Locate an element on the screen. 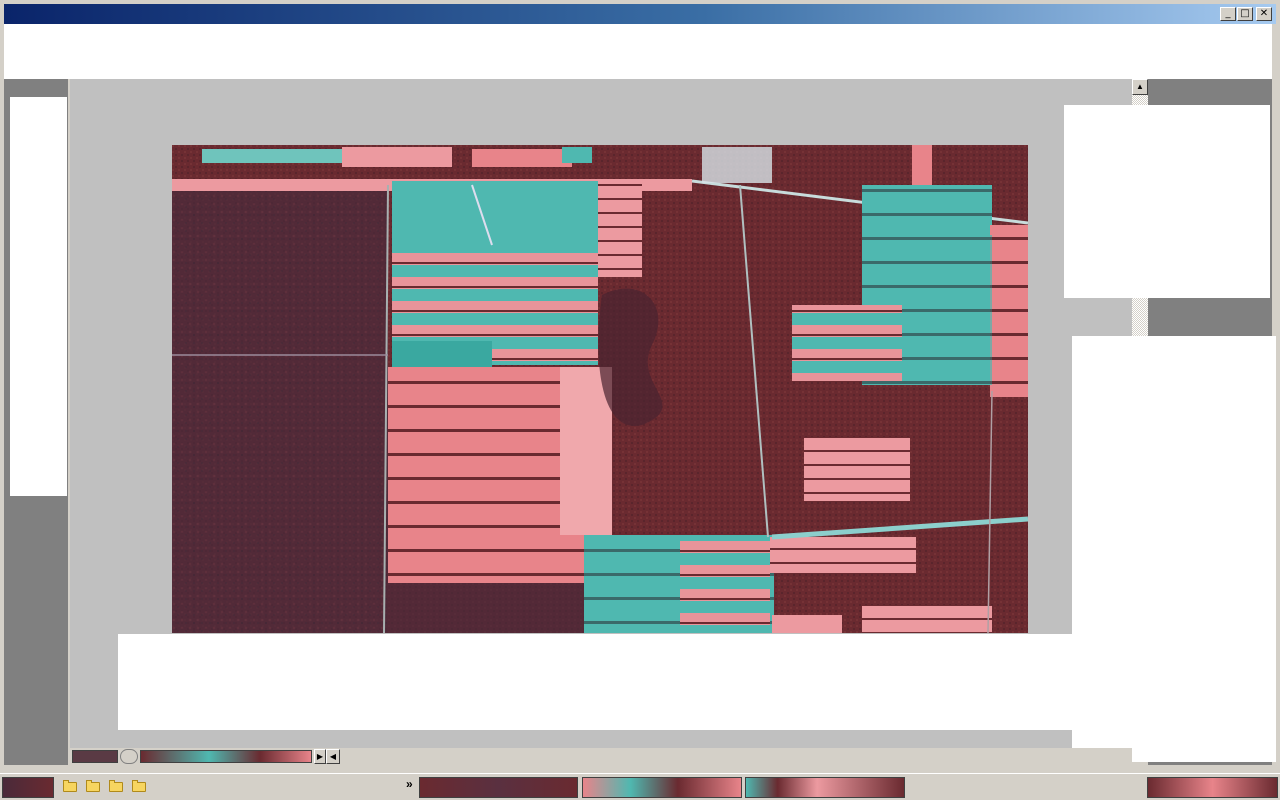 The height and width of the screenshot is (800, 1280). taskbar-overflow-chevron: » is located at coordinates (409, 784).